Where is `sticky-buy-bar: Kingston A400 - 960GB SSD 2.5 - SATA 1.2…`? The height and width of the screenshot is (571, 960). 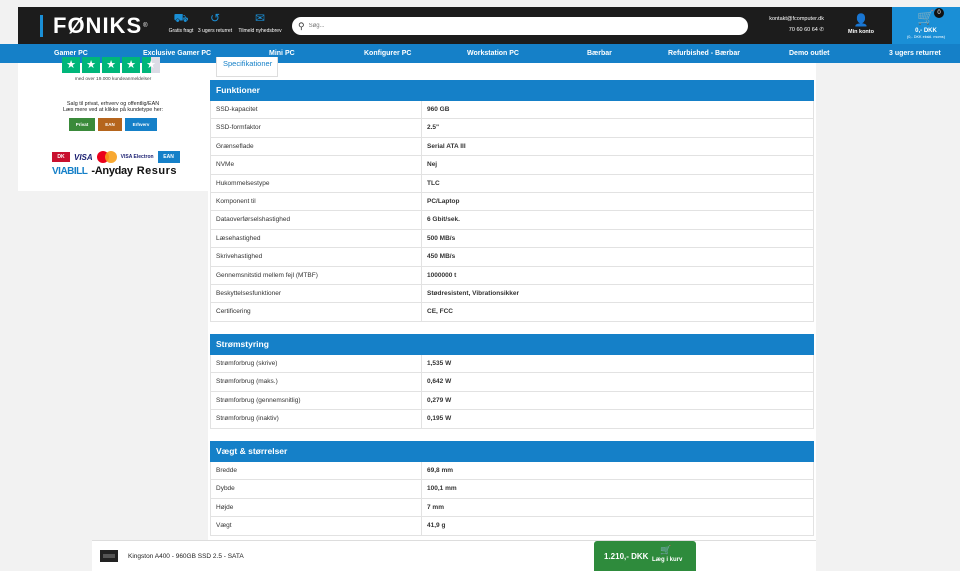 sticky-buy-bar: Kingston A400 - 960GB SSD 2.5 - SATA 1.2… is located at coordinates (454, 555).